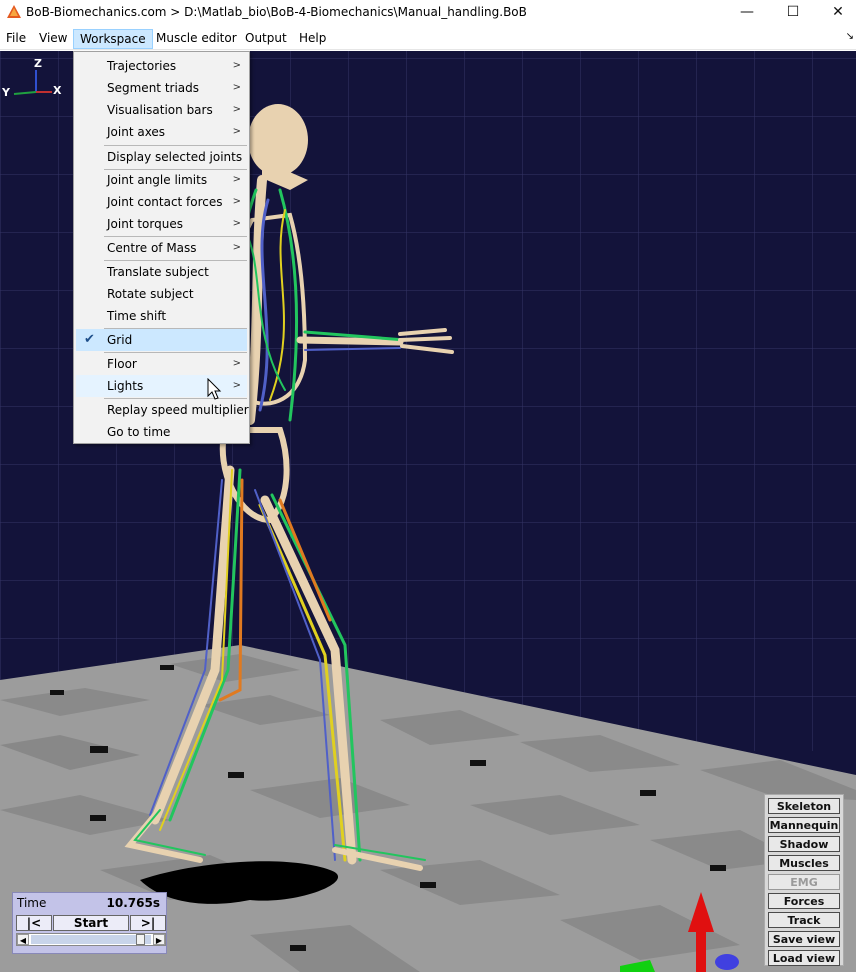  Describe the element at coordinates (161, 432) in the screenshot. I see `menu-item-go-to-time: Go to time` at that location.